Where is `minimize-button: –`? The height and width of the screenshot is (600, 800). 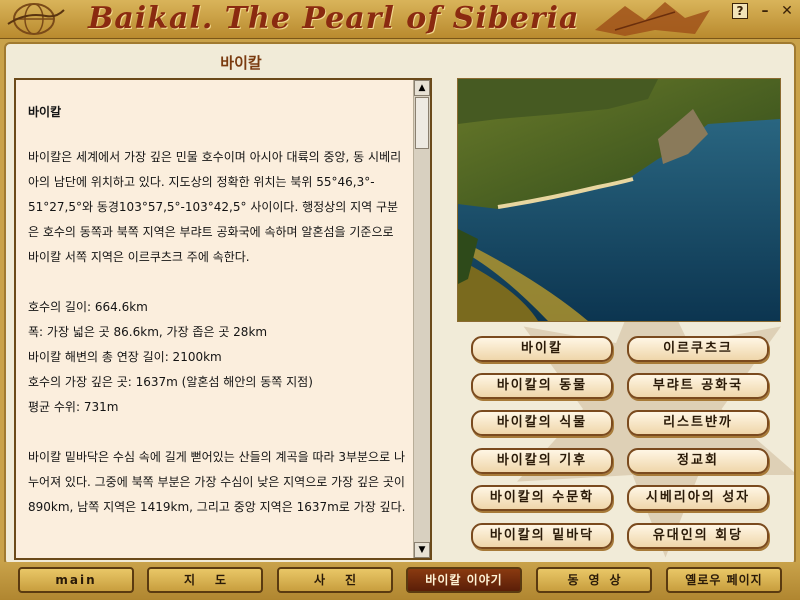
minimize-button: – is located at coordinates (765, 11).